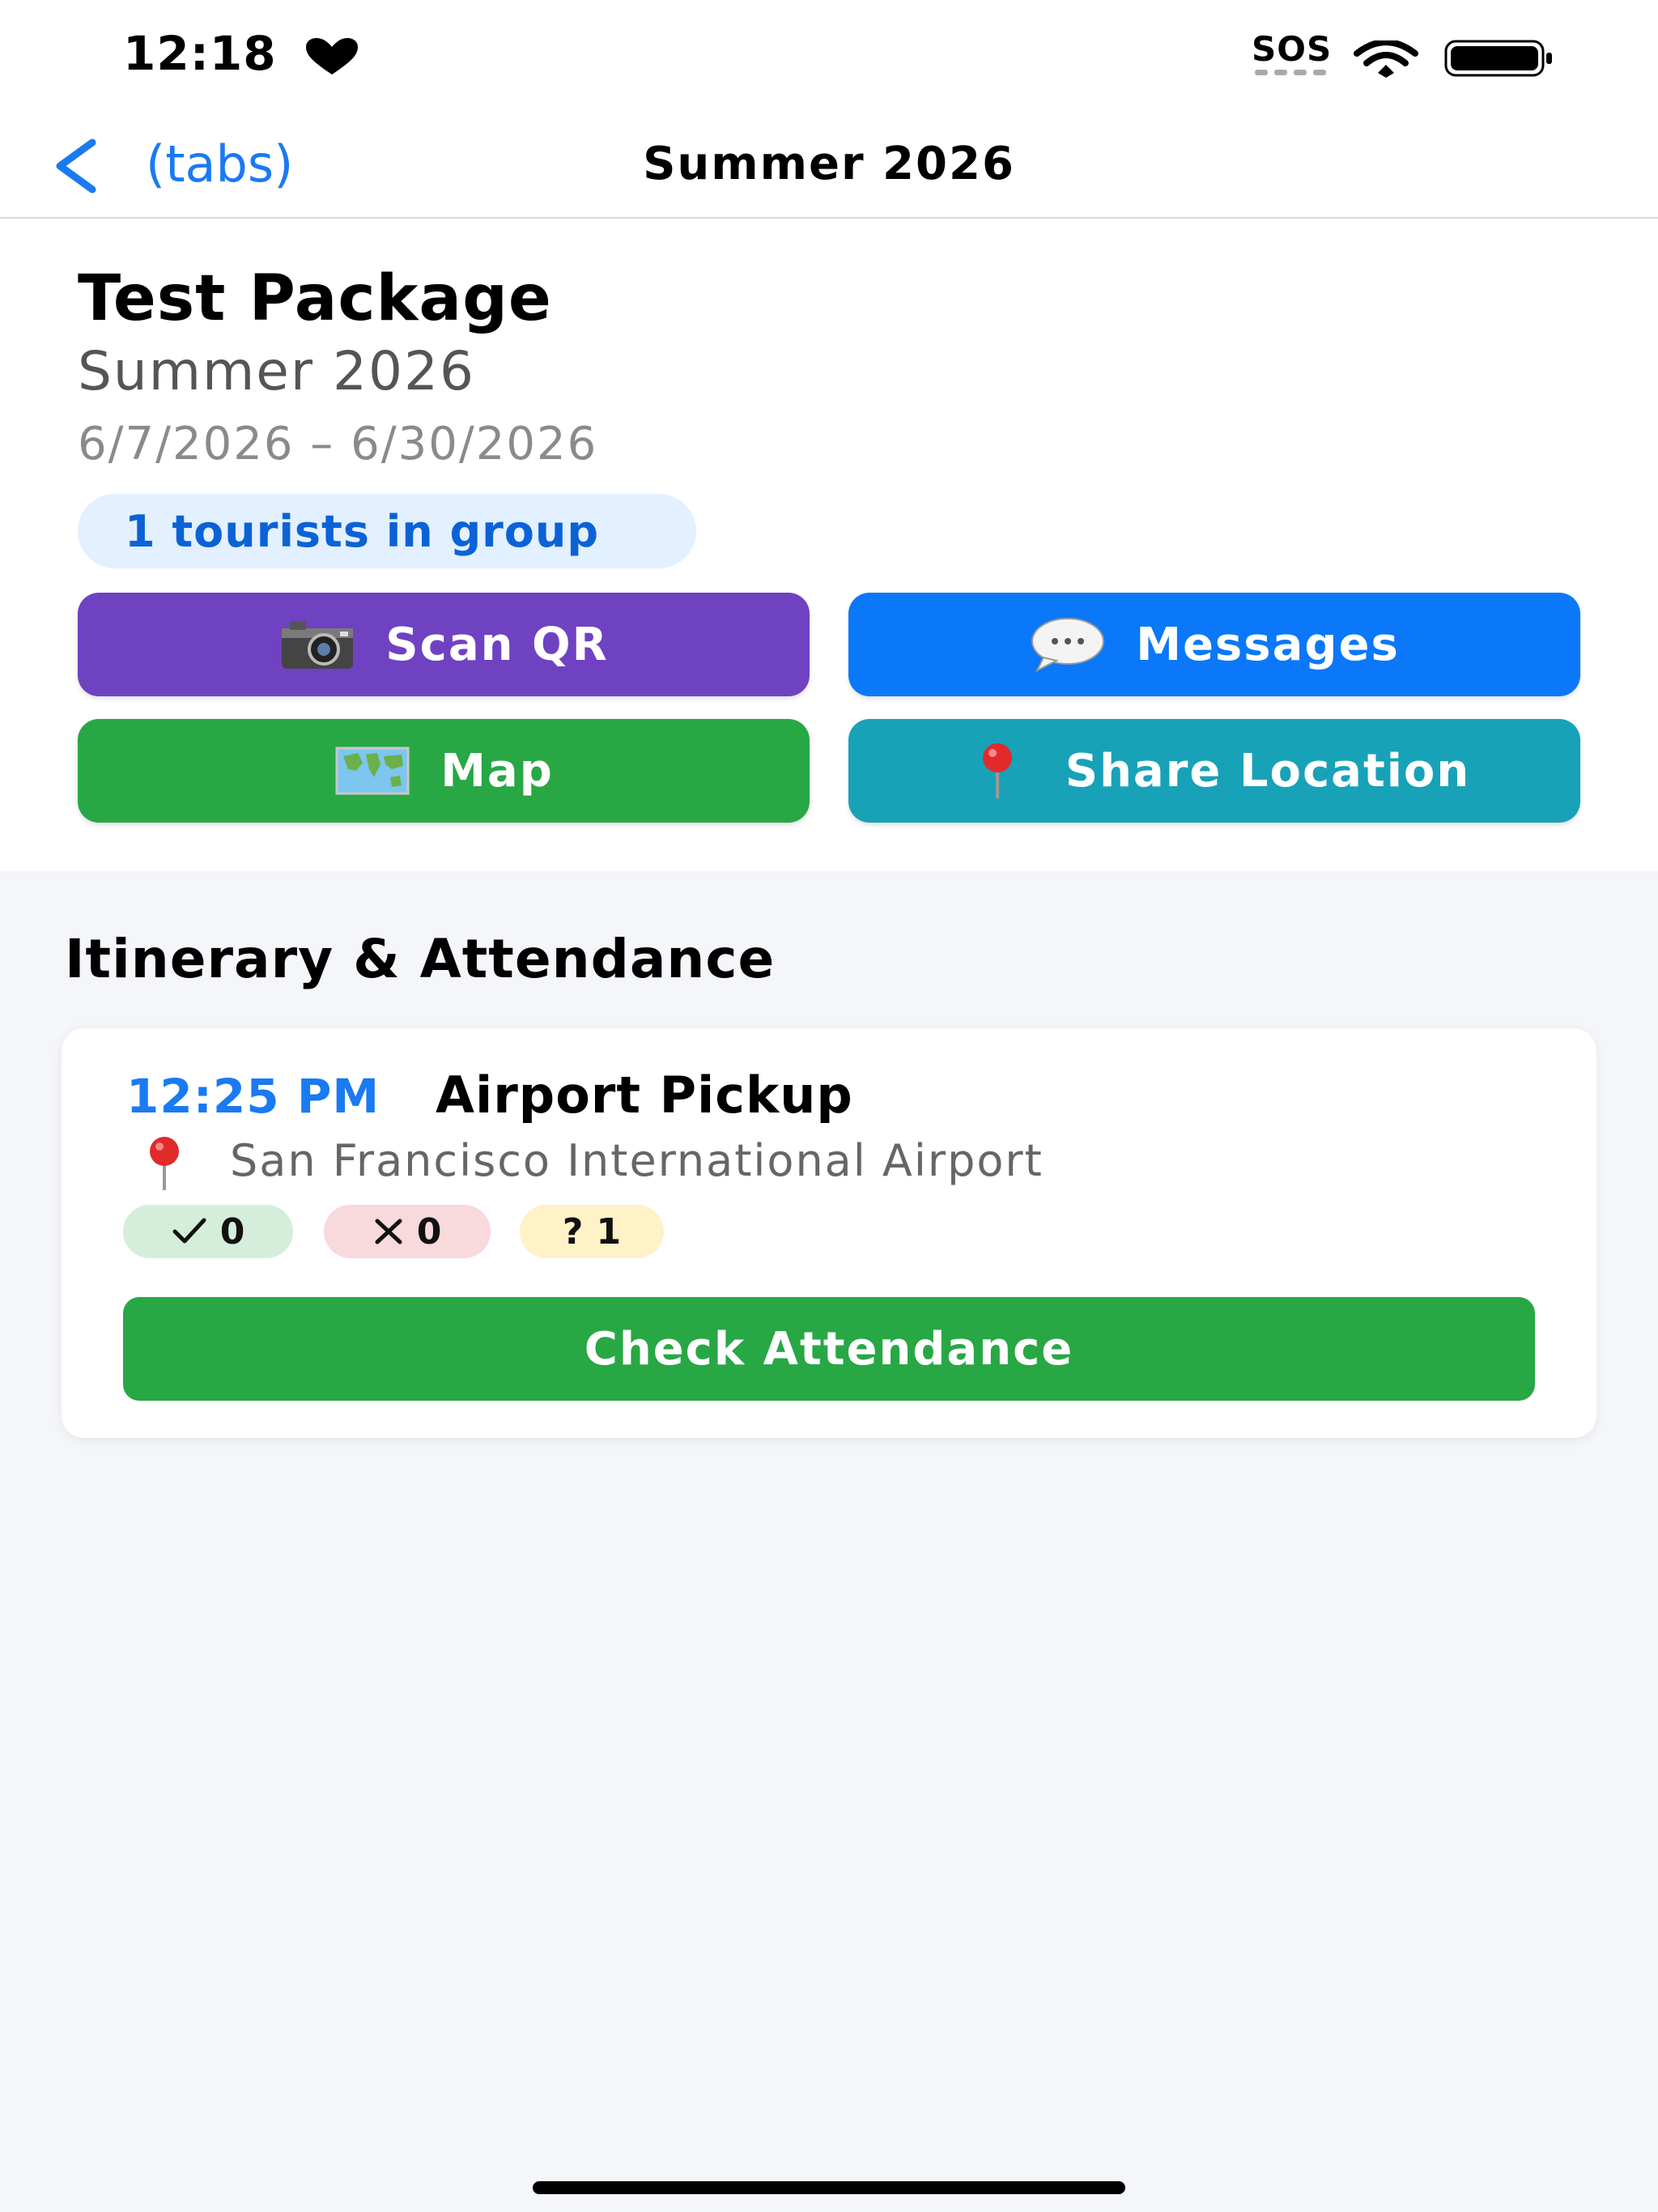  Describe the element at coordinates (189, 1231) in the screenshot. I see `checkmark-icon` at that location.